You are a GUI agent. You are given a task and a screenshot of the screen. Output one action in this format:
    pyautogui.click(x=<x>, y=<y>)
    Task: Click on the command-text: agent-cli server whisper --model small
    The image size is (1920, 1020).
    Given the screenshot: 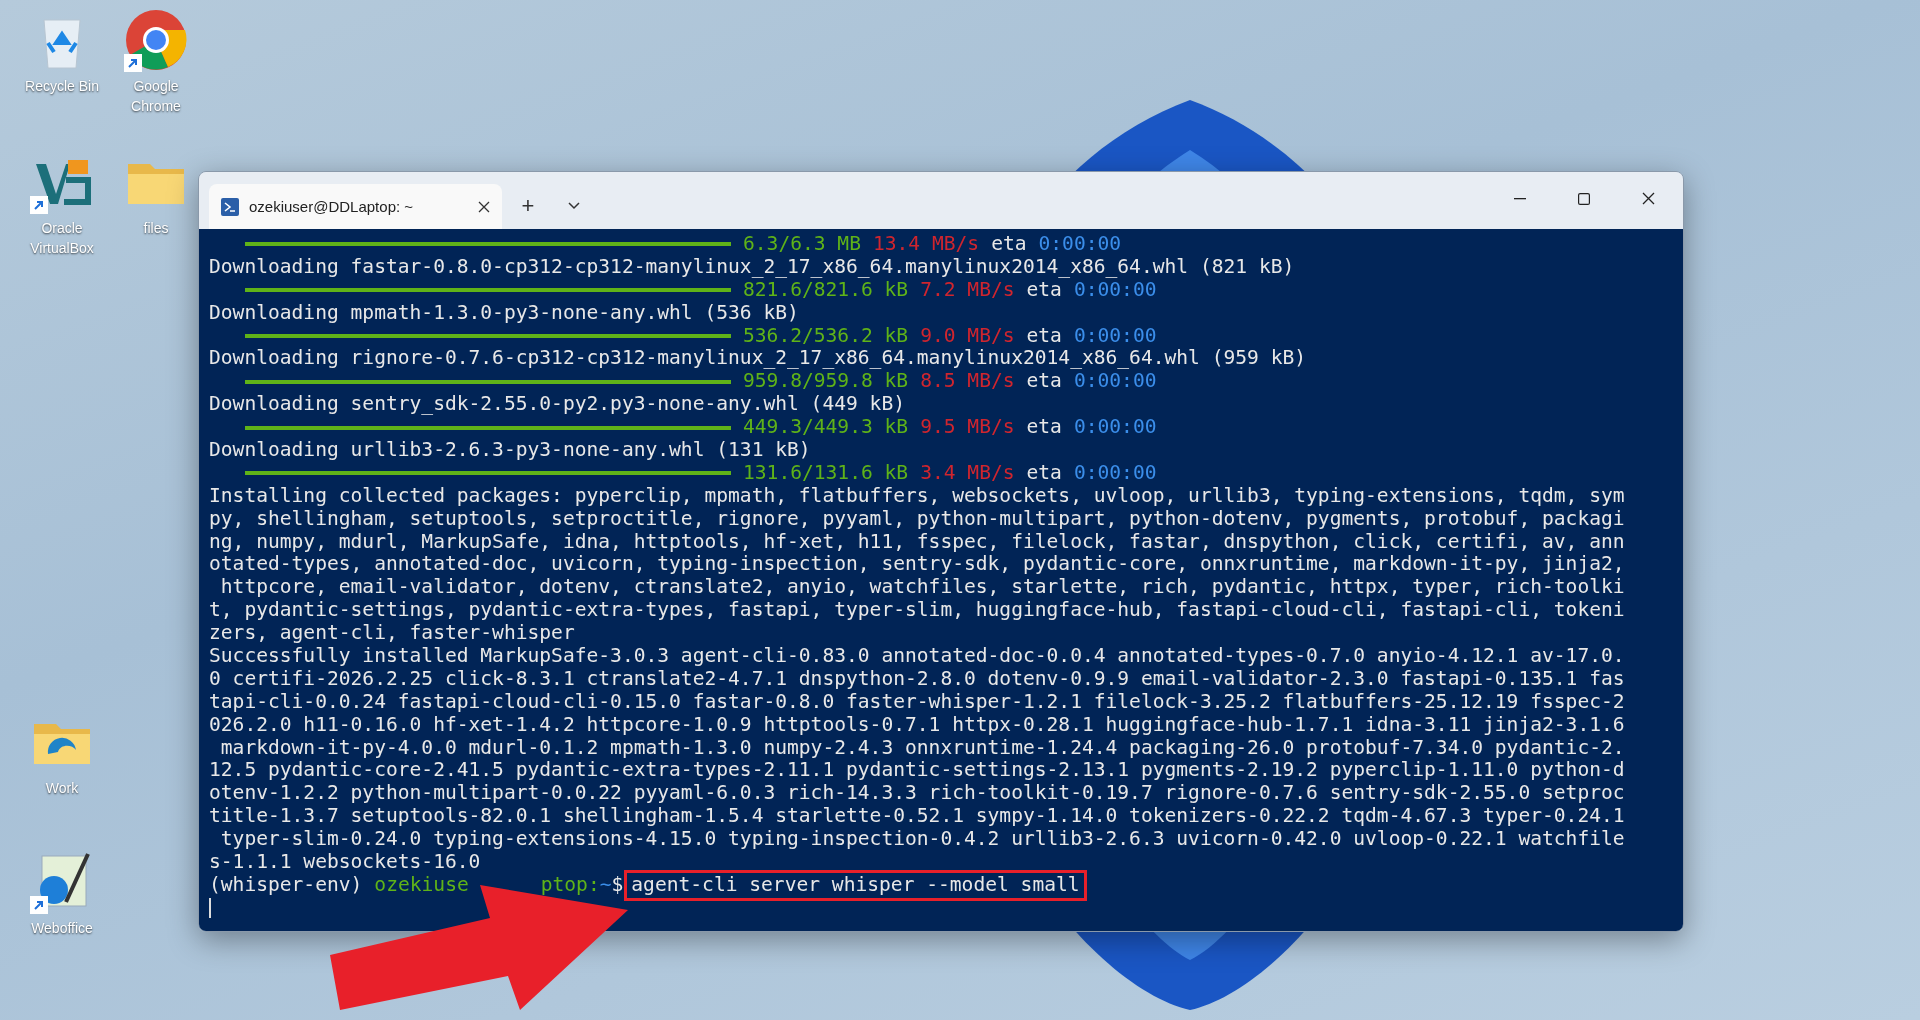 What is the action you would take?
    pyautogui.click(x=855, y=885)
    